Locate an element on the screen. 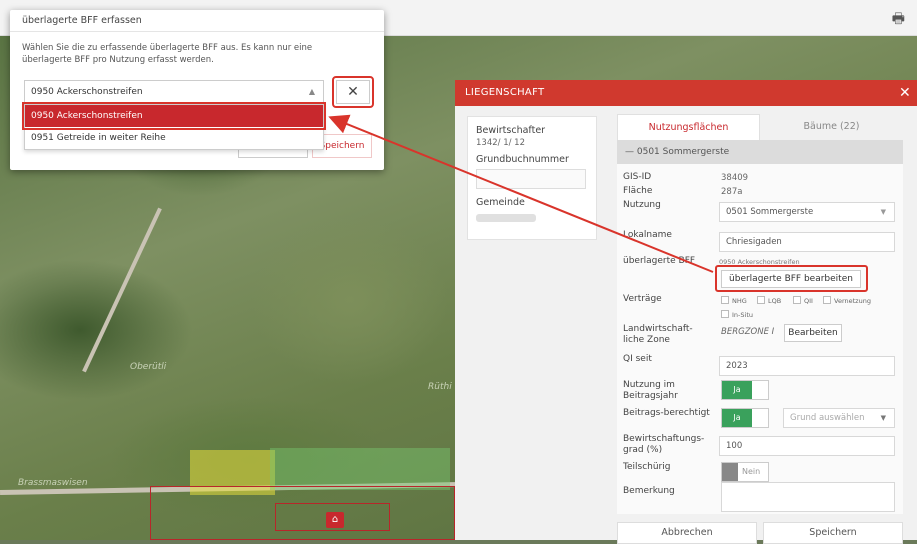  teilschuerig-toggle: Nein is located at coordinates (745, 472).